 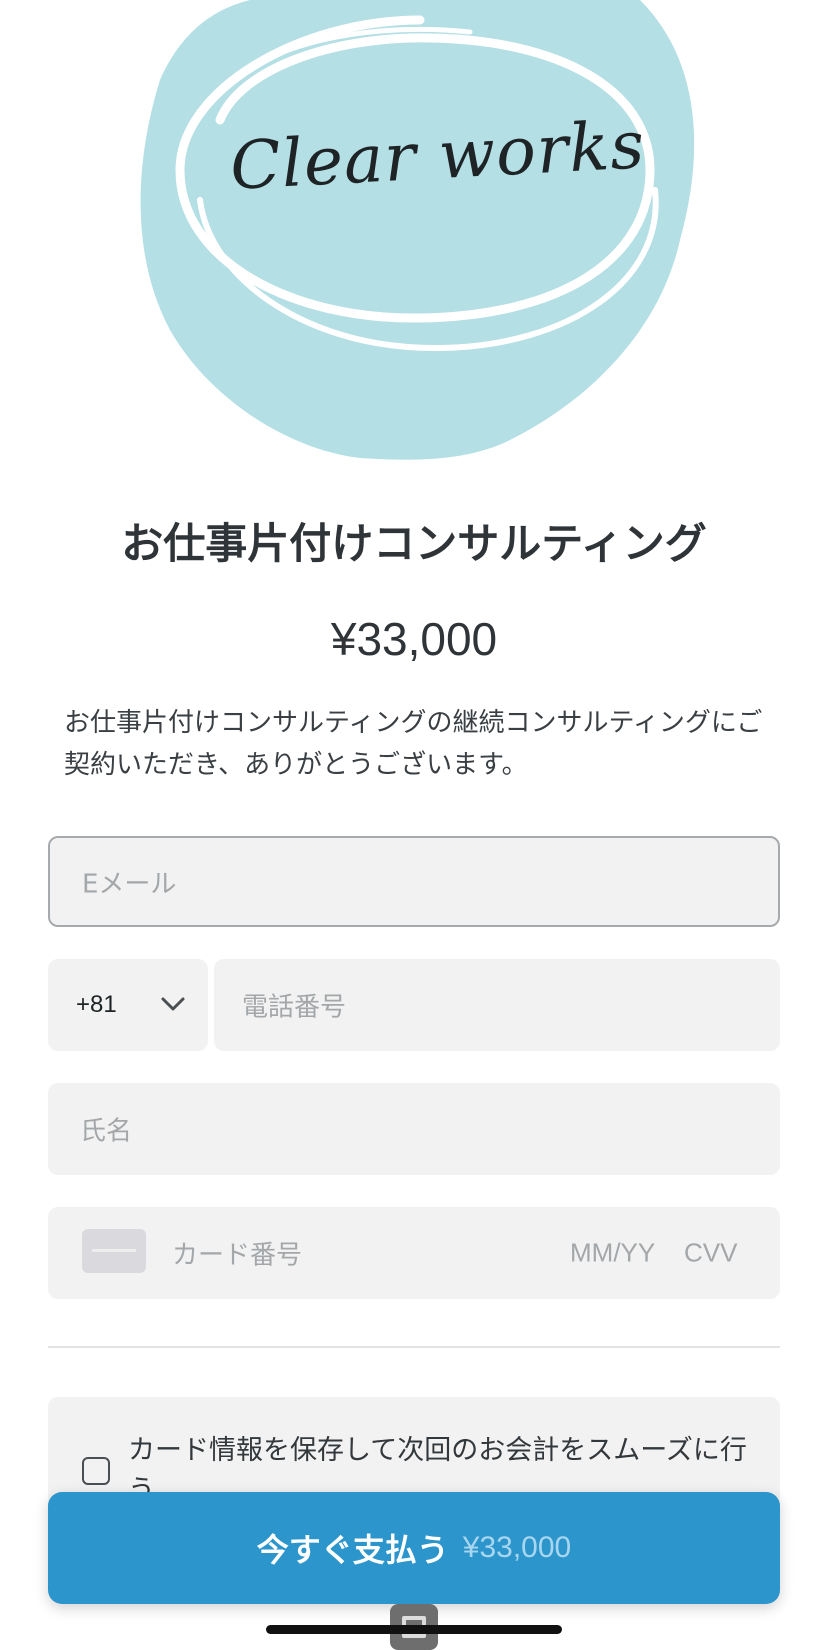 What do you see at coordinates (114, 1251) in the screenshot?
I see `credit-card-icon` at bounding box center [114, 1251].